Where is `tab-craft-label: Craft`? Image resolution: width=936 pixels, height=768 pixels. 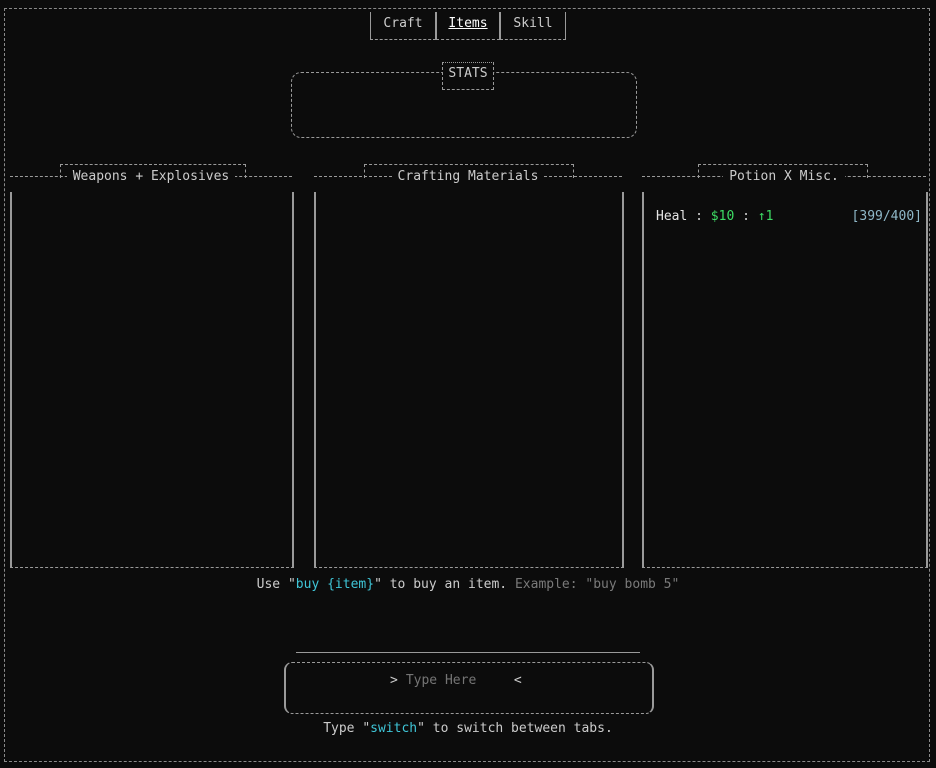 tab-craft-label: Craft is located at coordinates (403, 23).